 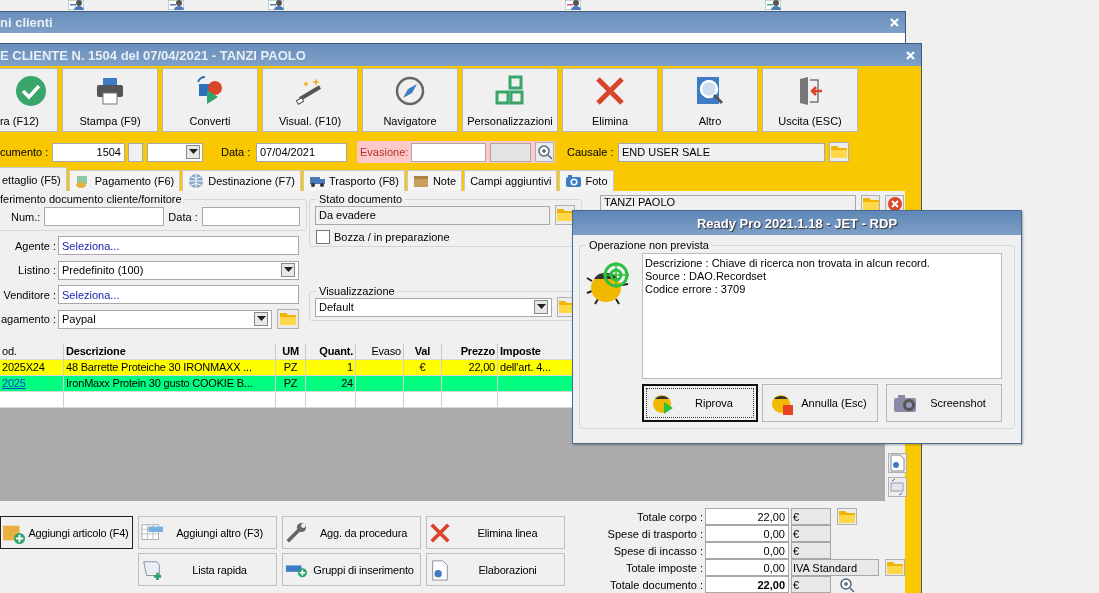 I want to click on field-label: Data :, so click(x=183, y=216).